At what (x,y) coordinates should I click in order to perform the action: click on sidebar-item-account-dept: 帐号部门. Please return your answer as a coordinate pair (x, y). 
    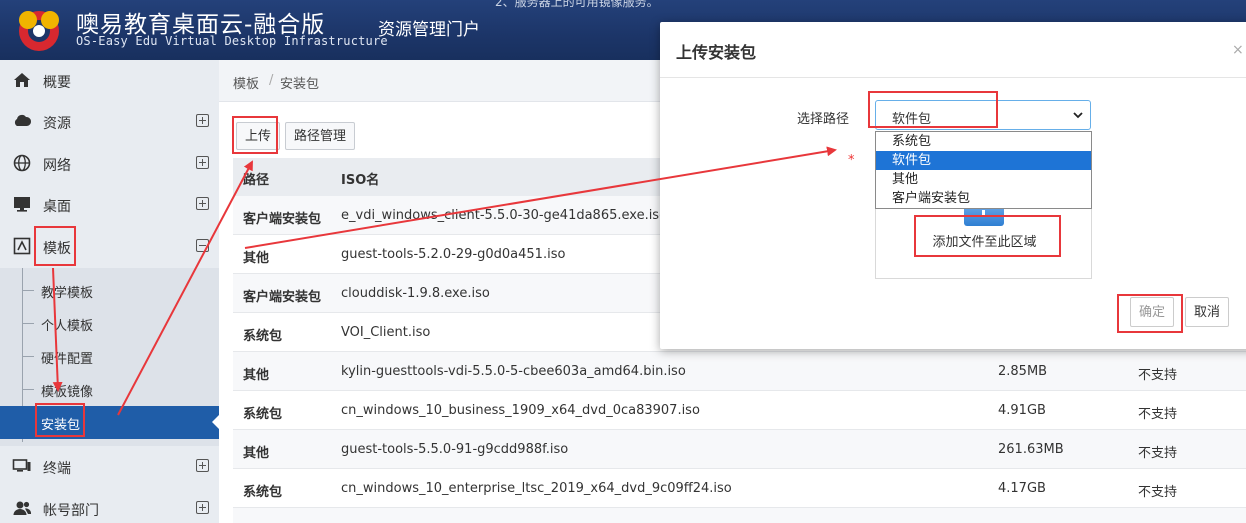
    Looking at the image, I should click on (109, 505).